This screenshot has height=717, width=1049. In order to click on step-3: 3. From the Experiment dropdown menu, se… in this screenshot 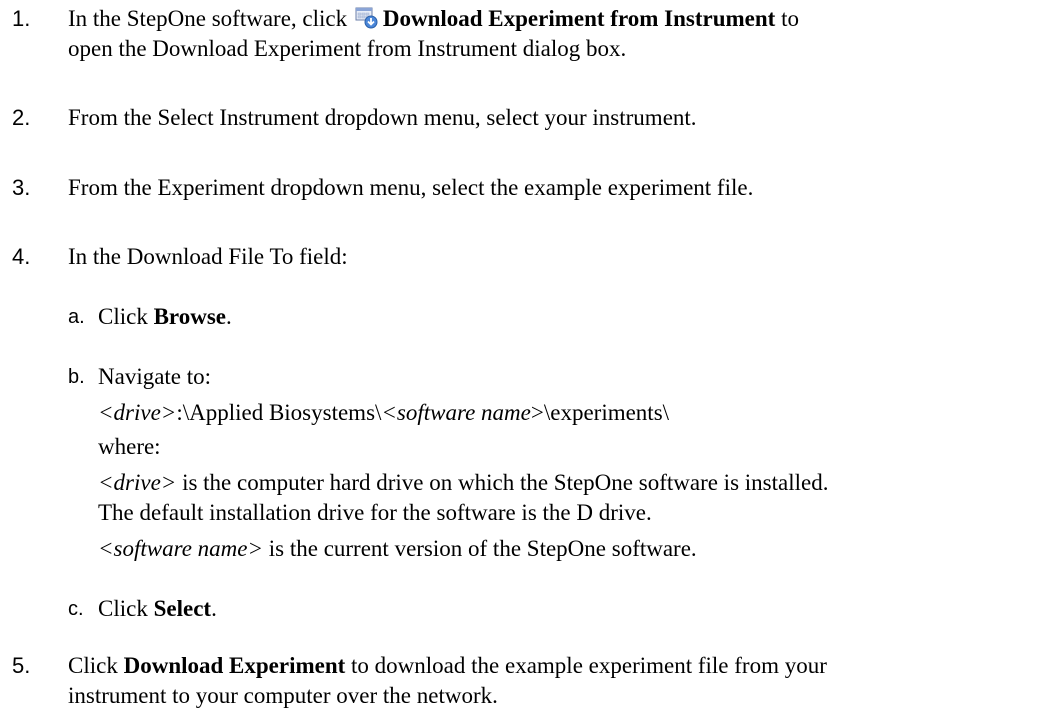, I will do `click(522, 188)`.